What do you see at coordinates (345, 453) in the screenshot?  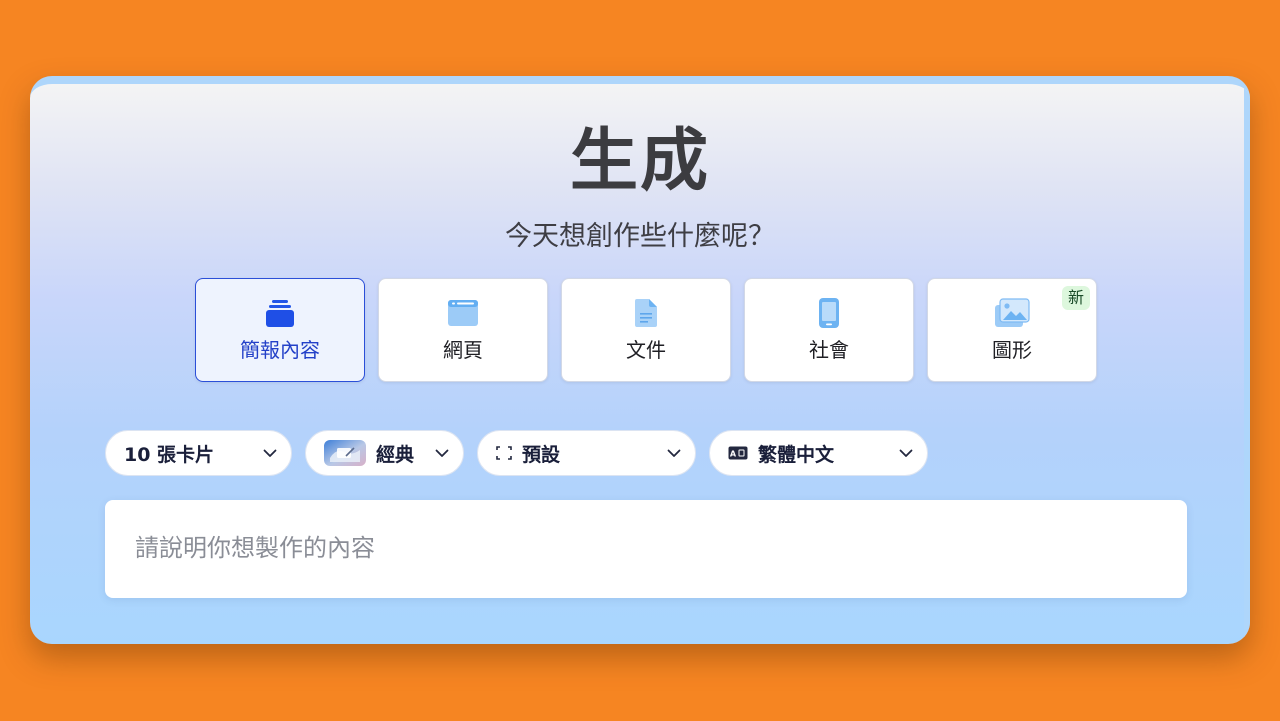 I see `theme-thumbnail-icon` at bounding box center [345, 453].